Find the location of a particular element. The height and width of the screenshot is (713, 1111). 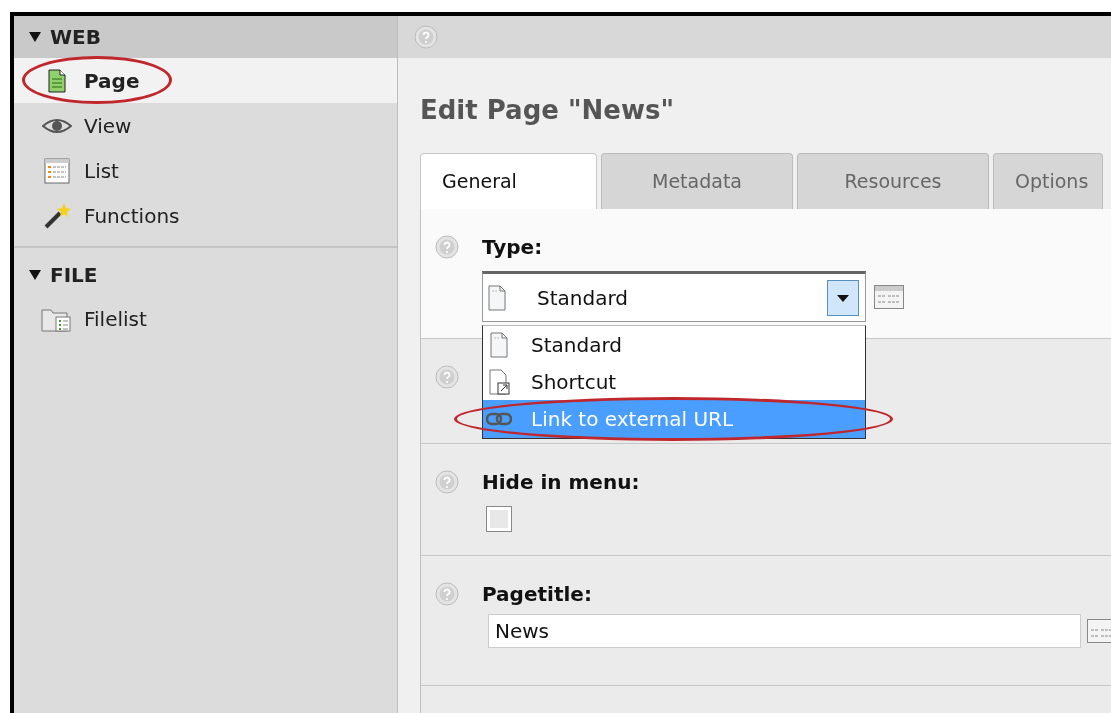

page-heading: Edit Page "News" is located at coordinates (547, 110).